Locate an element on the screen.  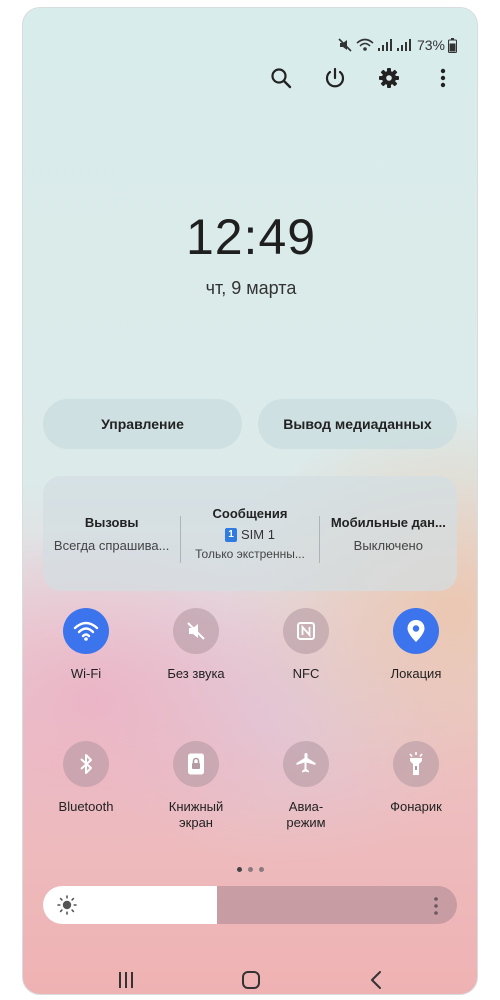
settings-button is located at coordinates (389, 78).